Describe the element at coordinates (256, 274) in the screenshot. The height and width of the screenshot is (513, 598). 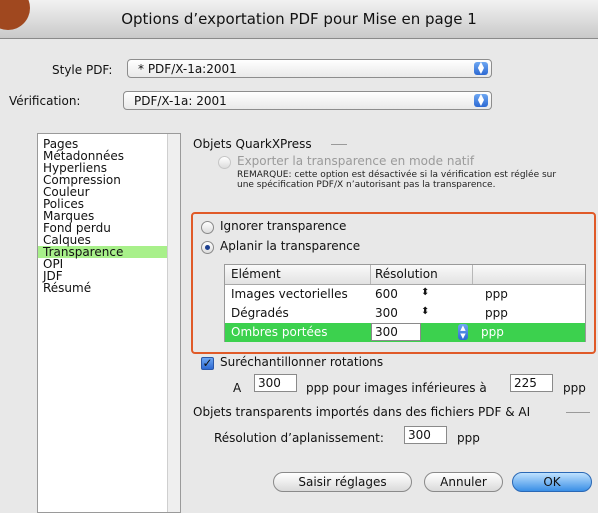
I see `column-header-element: Elément` at that location.